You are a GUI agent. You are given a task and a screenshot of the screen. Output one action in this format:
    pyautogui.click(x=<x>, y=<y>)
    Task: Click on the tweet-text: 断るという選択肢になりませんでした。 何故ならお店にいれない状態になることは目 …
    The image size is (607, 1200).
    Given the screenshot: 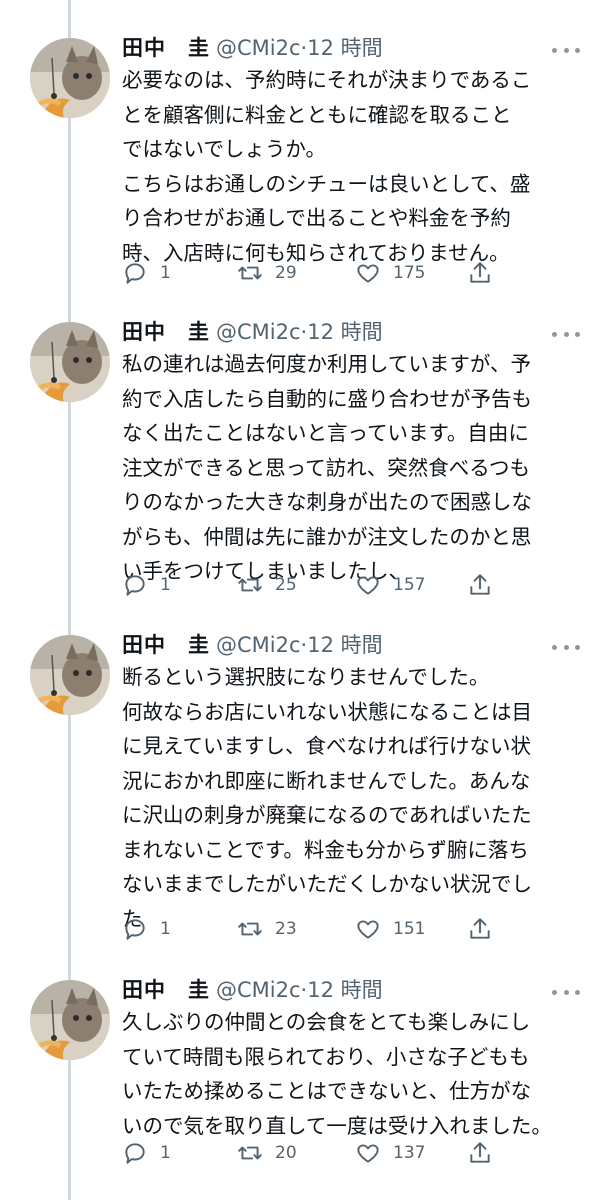 What is the action you would take?
    pyautogui.click(x=327, y=798)
    